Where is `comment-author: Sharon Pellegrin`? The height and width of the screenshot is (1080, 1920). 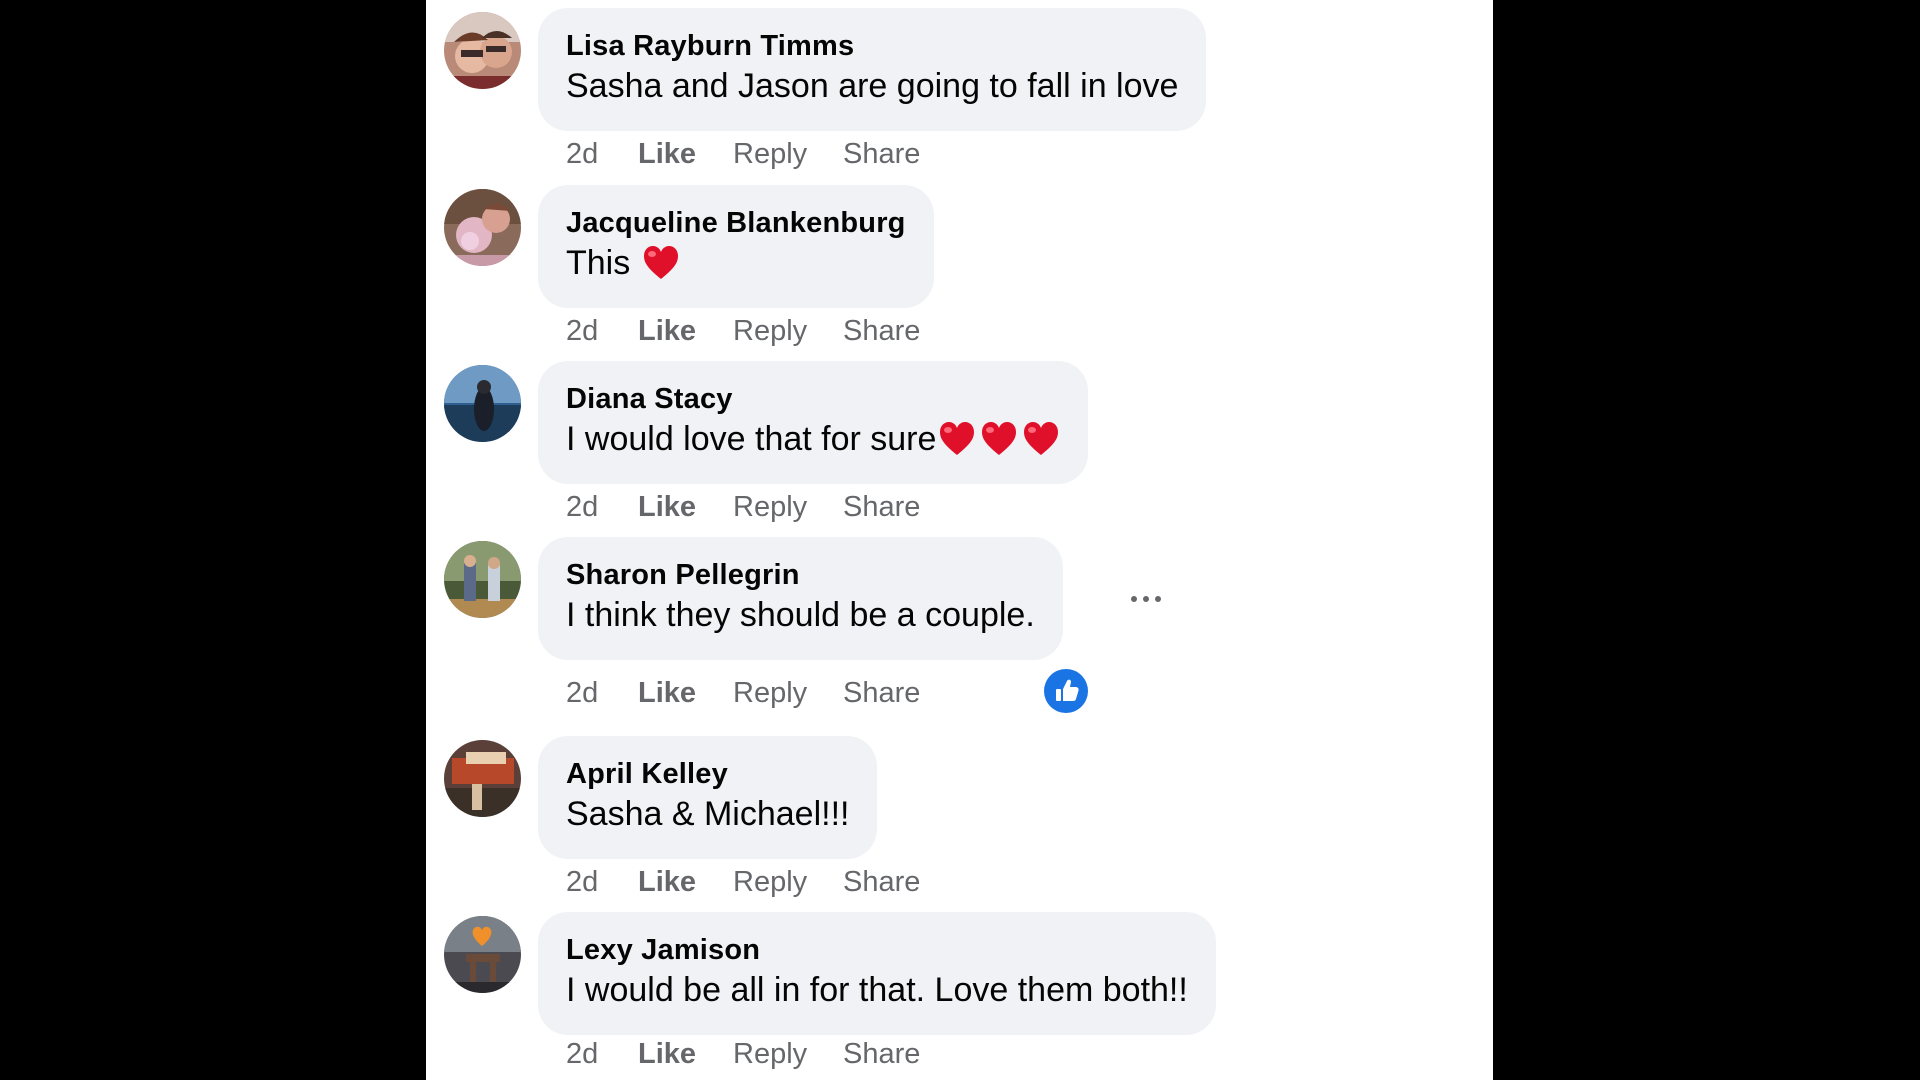 comment-author: Sharon Pellegrin is located at coordinates (800, 575).